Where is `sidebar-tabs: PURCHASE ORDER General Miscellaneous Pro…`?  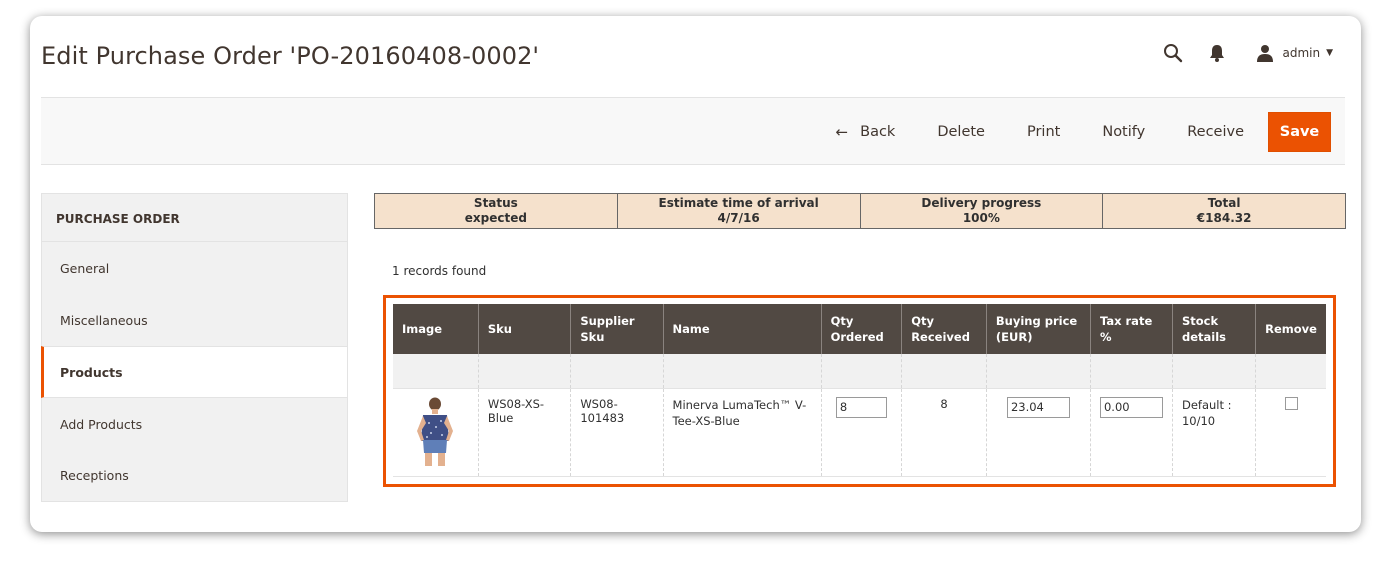 sidebar-tabs: PURCHASE ORDER General Miscellaneous Pro… is located at coordinates (194, 347).